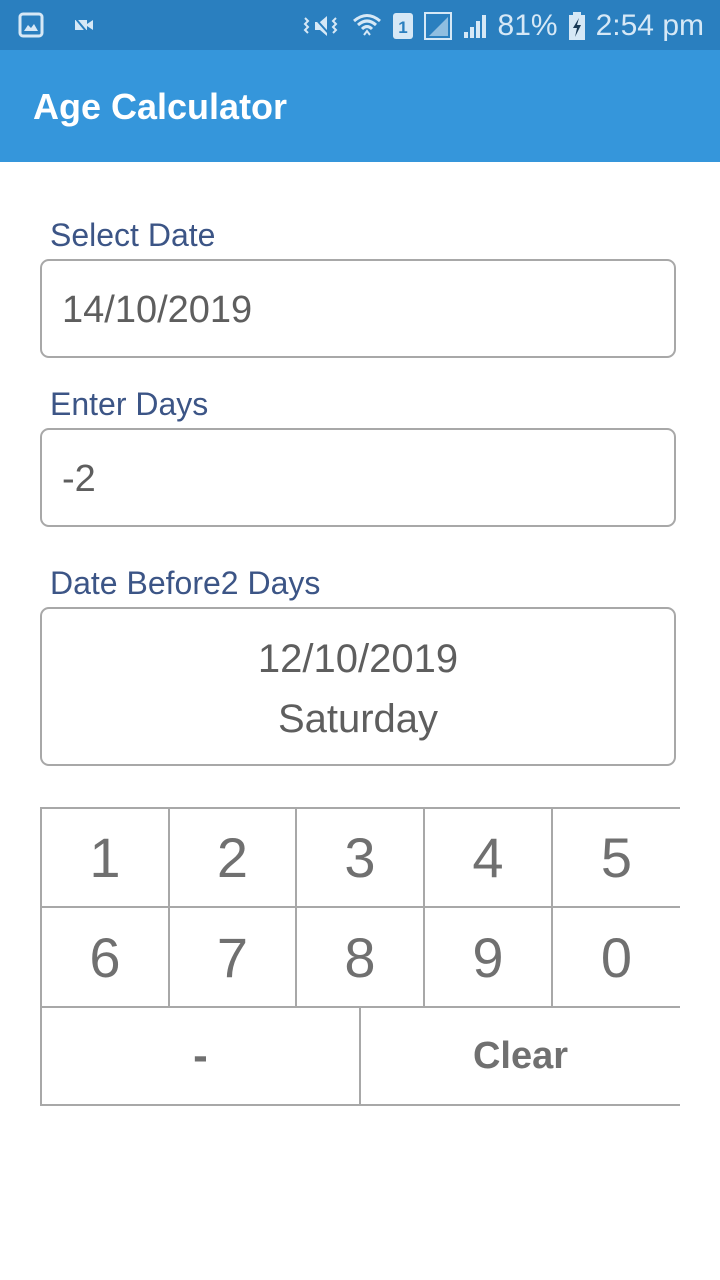 The height and width of the screenshot is (1280, 720). Describe the element at coordinates (475, 26) in the screenshot. I see `signal-sim2-icon` at that location.